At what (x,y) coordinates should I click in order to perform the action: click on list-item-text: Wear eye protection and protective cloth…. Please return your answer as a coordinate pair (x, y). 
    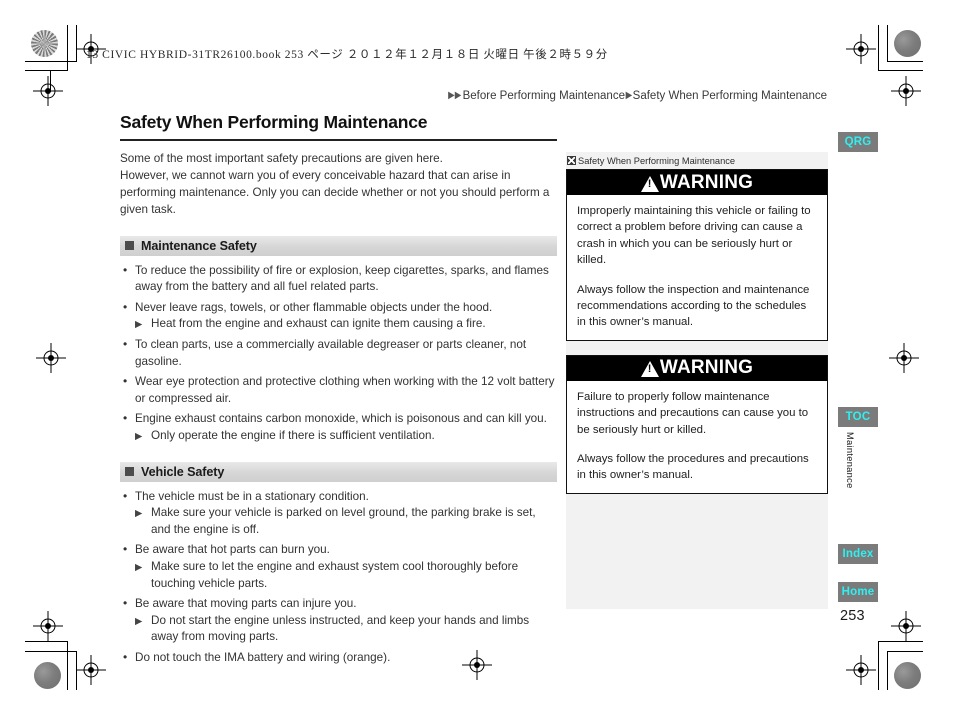
    Looking at the image, I should click on (345, 390).